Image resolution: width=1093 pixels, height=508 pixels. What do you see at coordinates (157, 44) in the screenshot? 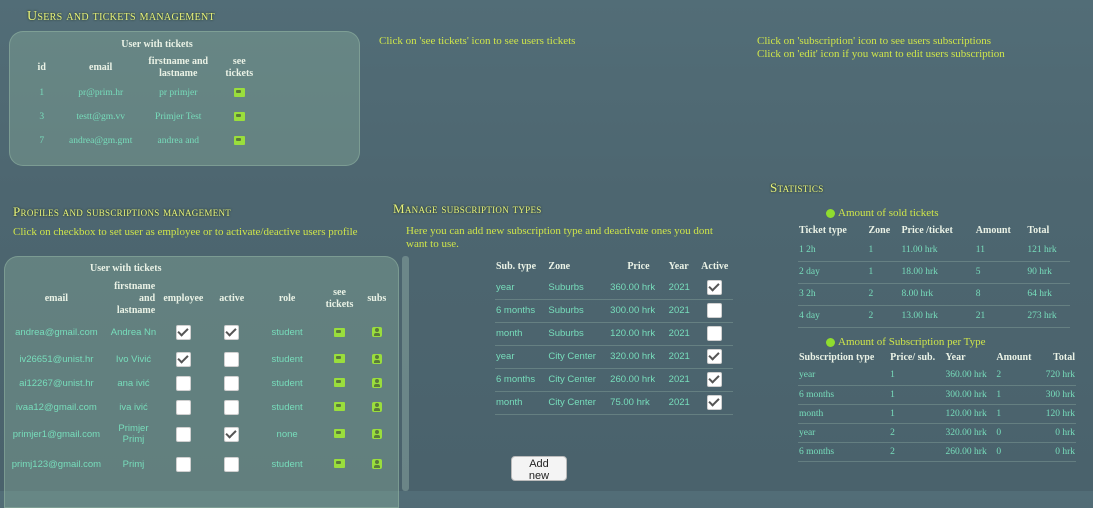
I see `table-caption: User with tickets` at bounding box center [157, 44].